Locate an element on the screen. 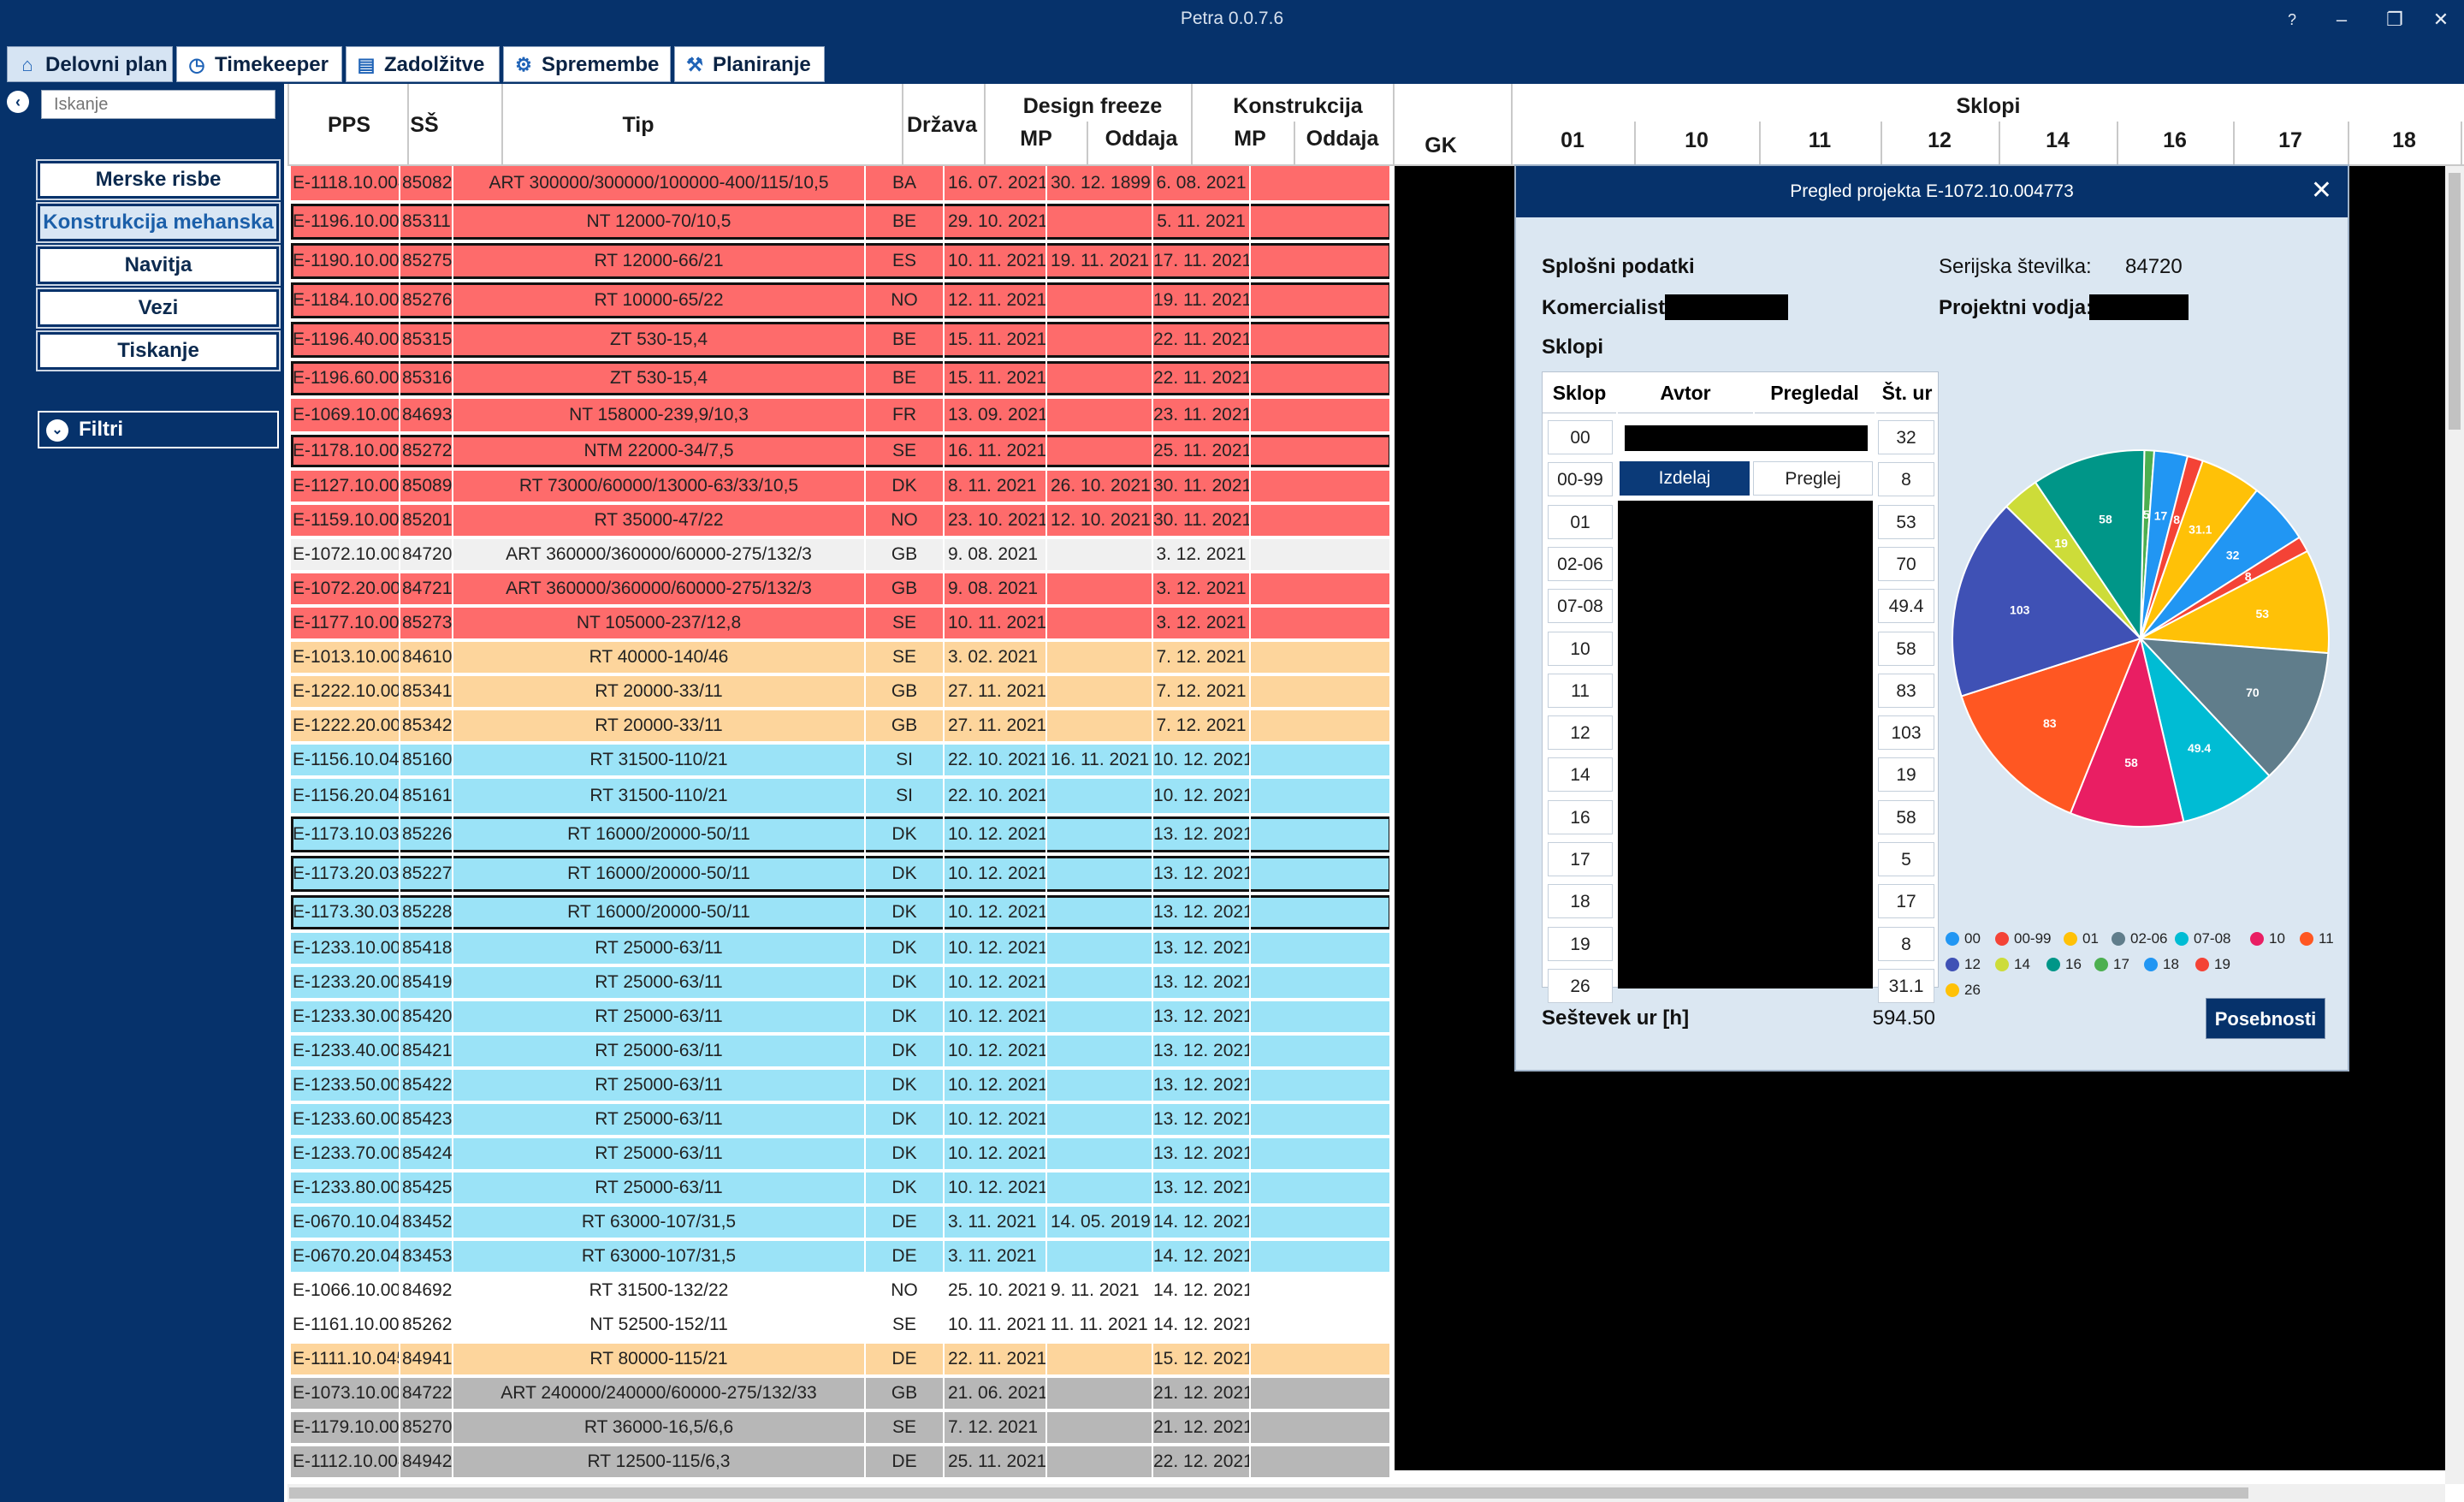 The image size is (2464, 1502). header-sklop-col: 16 is located at coordinates (2175, 140).